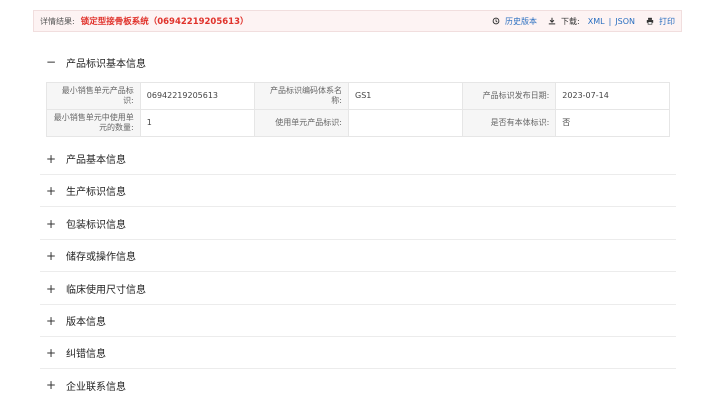  Describe the element at coordinates (405, 123) in the screenshot. I see `field-value` at that location.